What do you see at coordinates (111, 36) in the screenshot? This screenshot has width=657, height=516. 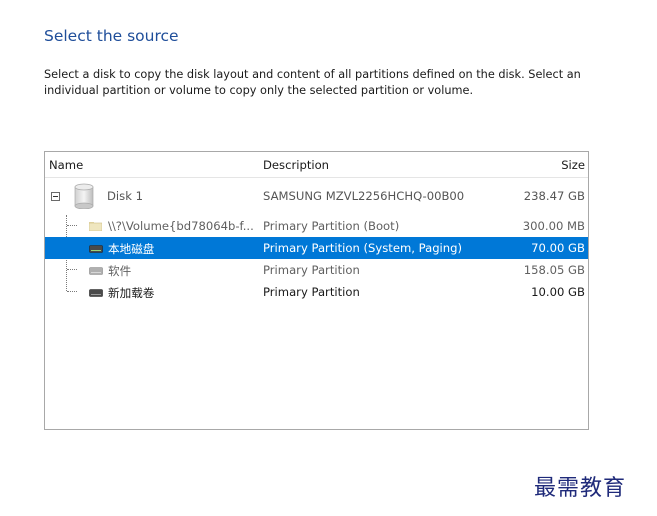 I see `page-title: Select the source` at bounding box center [111, 36].